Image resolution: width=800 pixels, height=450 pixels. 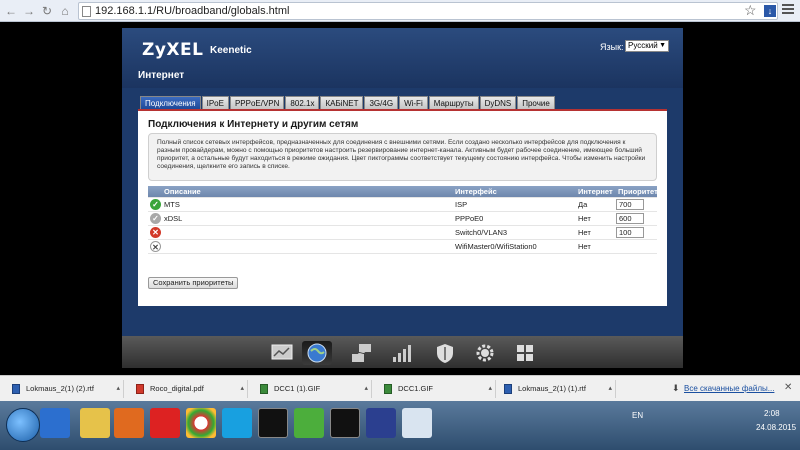 What do you see at coordinates (215, 102) in the screenshot?
I see `tab-ipoe: IPoE` at bounding box center [215, 102].